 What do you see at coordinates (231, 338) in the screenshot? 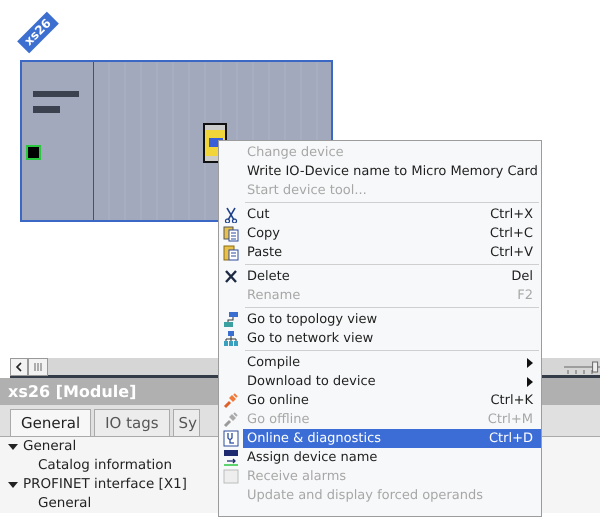
I see `network-icon` at bounding box center [231, 338].